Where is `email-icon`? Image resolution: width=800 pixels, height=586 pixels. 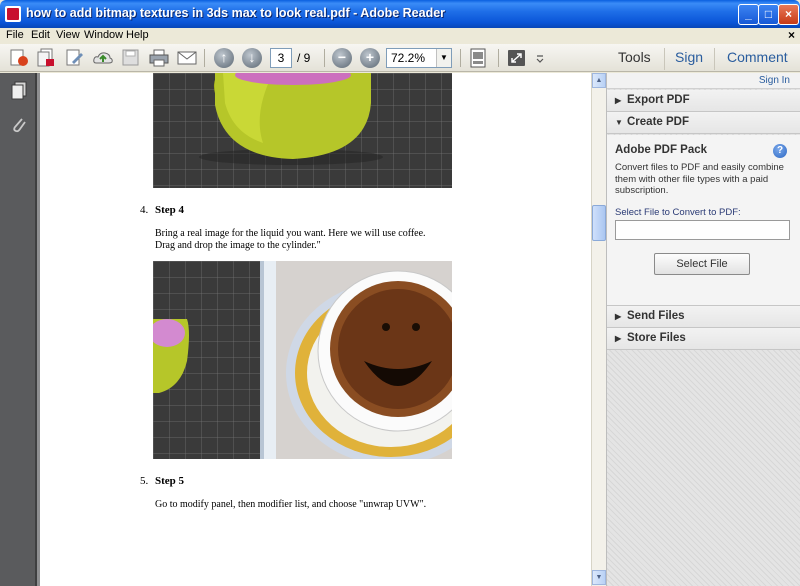
email-icon is located at coordinates (187, 58).